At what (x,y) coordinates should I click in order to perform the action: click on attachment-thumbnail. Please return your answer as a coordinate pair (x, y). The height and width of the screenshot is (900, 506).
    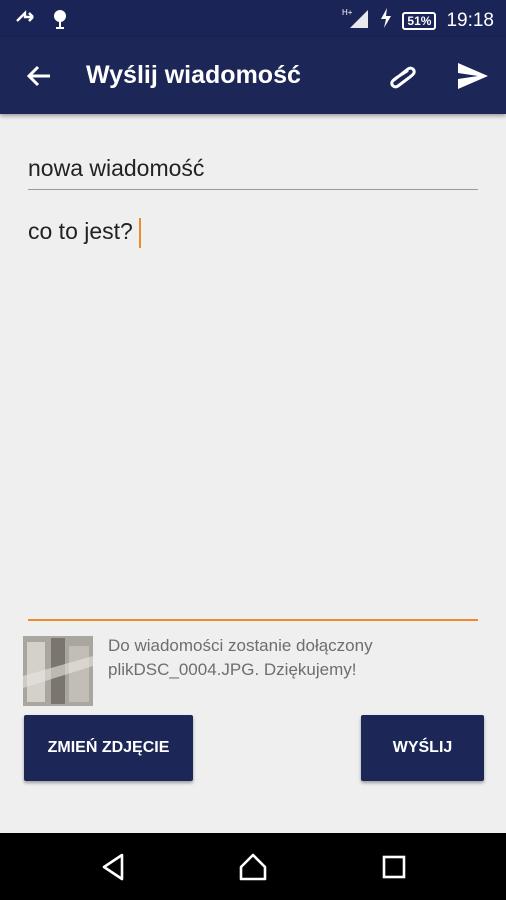
    Looking at the image, I should click on (58, 671).